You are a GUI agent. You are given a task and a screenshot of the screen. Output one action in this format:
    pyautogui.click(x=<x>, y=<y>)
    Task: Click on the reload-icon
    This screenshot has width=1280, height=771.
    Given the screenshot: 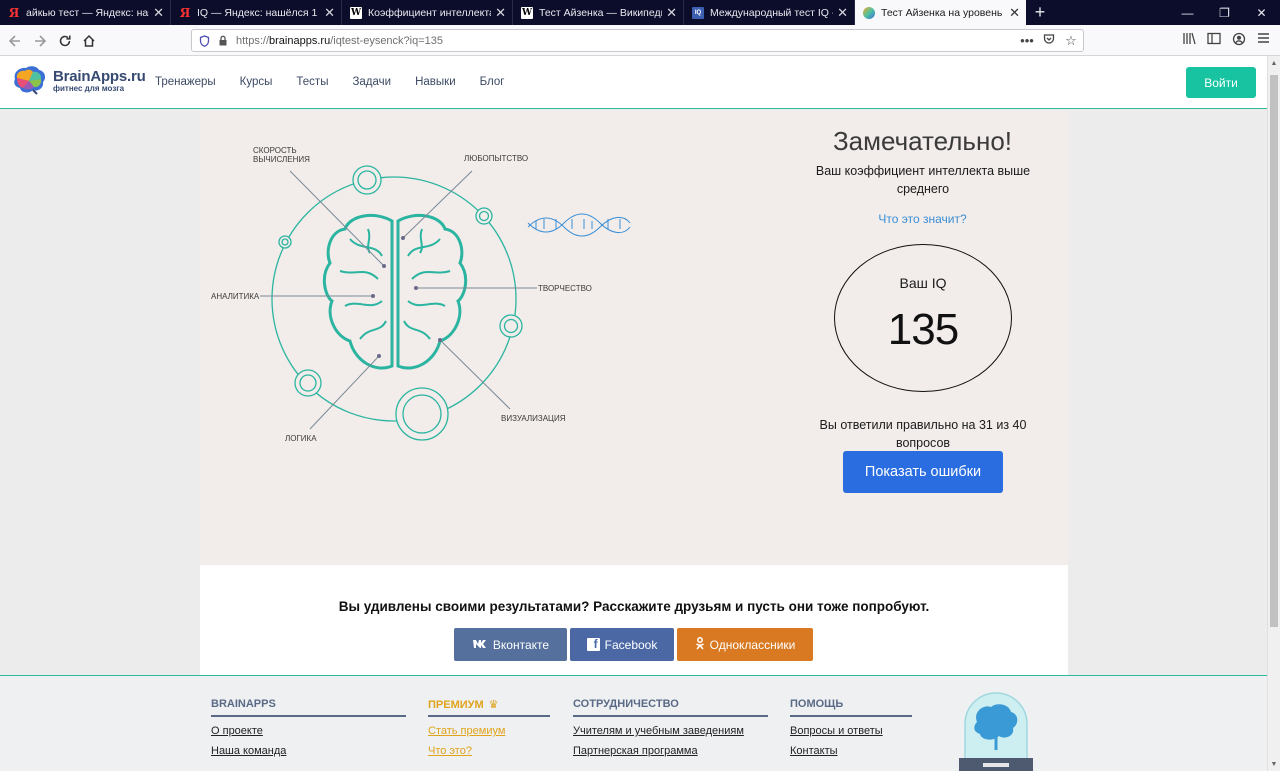 What is the action you would take?
    pyautogui.click(x=65, y=41)
    